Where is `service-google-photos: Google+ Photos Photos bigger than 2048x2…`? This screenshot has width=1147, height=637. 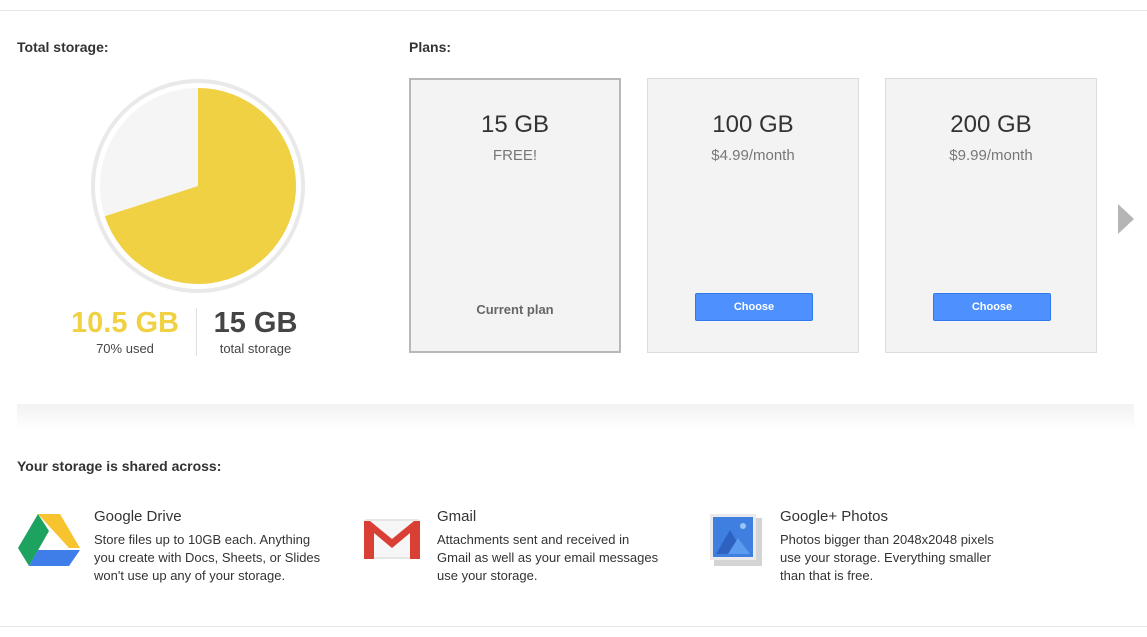 service-google-photos: Google+ Photos Photos bigger than 2048x2… is located at coordinates (900, 546).